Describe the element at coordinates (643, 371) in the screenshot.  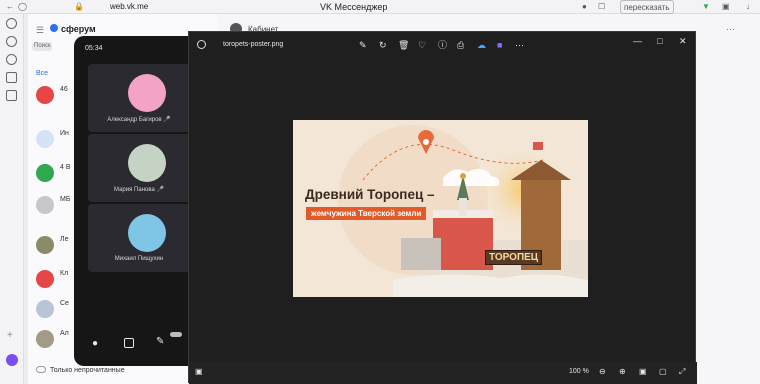
I see `fit-to-window-icon: ▣` at that location.